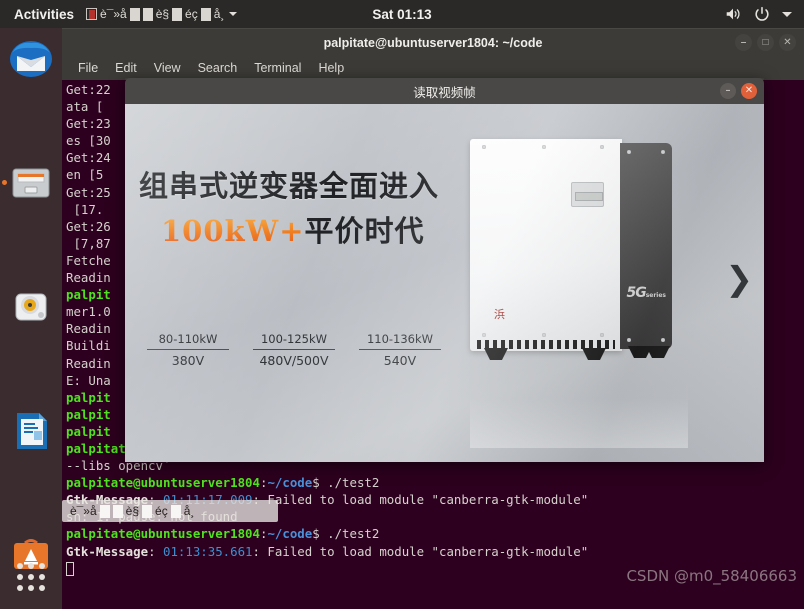  I want to click on show-applications-button, so click(31, 577).